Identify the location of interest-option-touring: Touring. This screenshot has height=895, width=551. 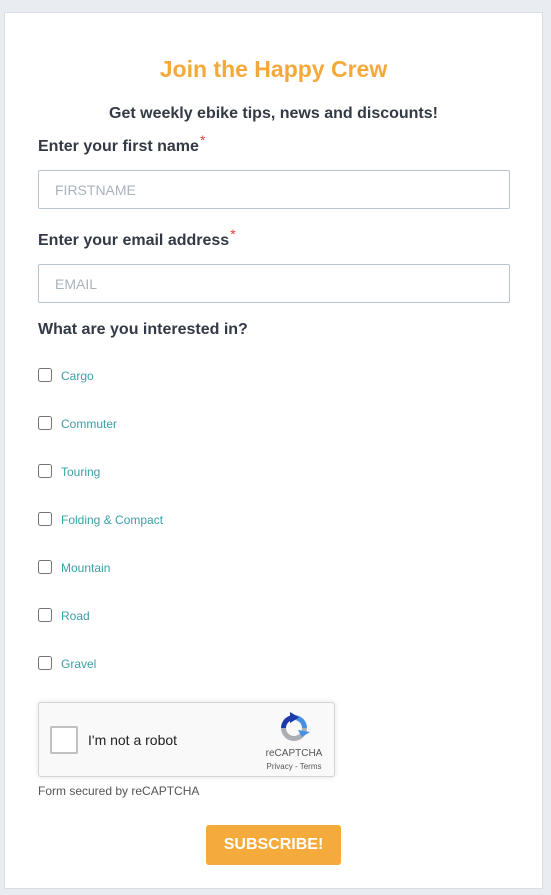
(69, 471).